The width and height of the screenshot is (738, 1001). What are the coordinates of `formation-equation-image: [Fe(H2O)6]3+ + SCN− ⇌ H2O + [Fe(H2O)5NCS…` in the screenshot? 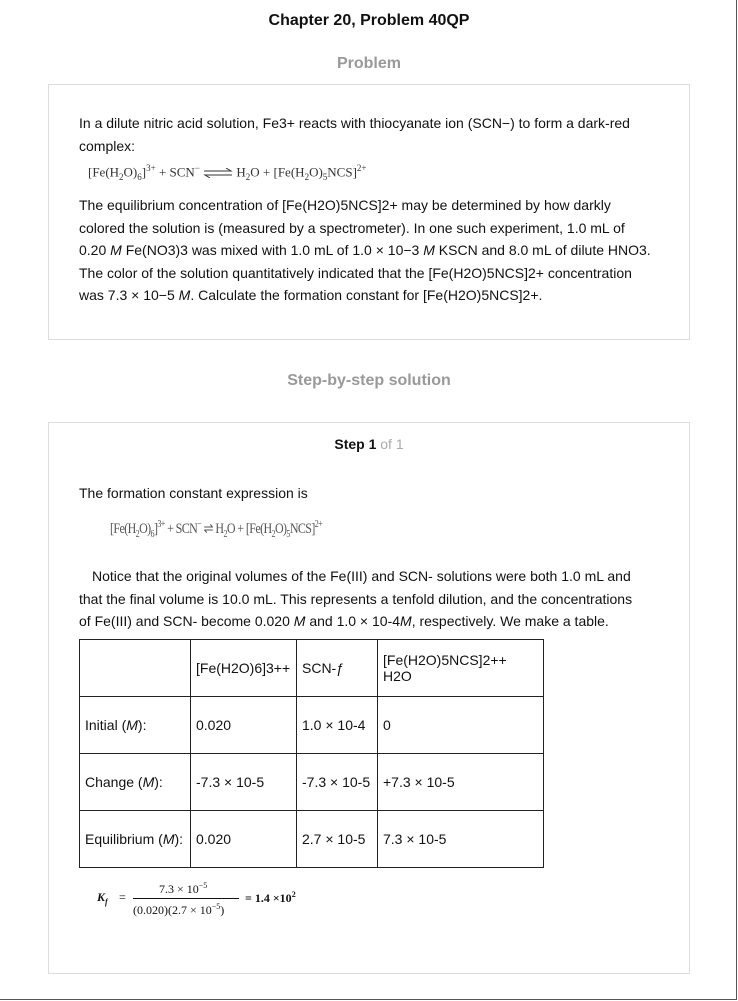 It's located at (216, 529).